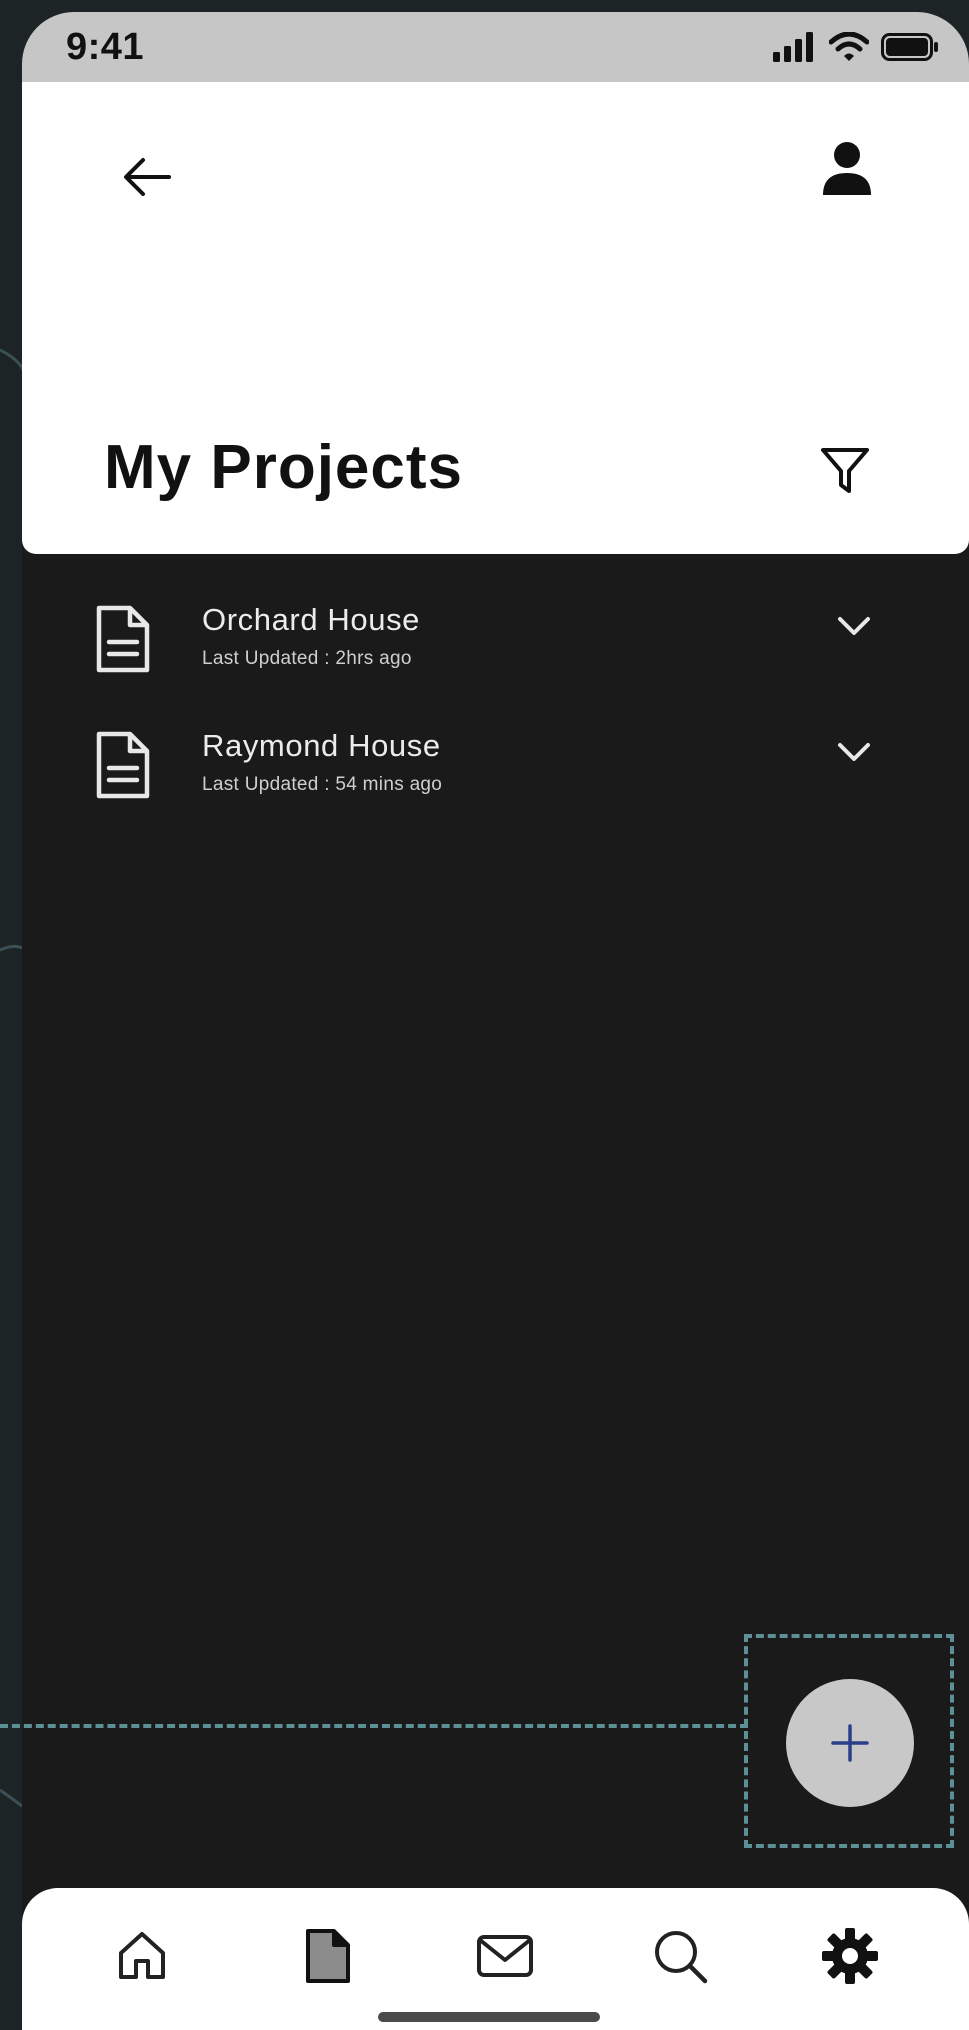 The height and width of the screenshot is (2030, 969). What do you see at coordinates (307, 658) in the screenshot?
I see `project-updated: Last Updated : 2hrs ago` at bounding box center [307, 658].